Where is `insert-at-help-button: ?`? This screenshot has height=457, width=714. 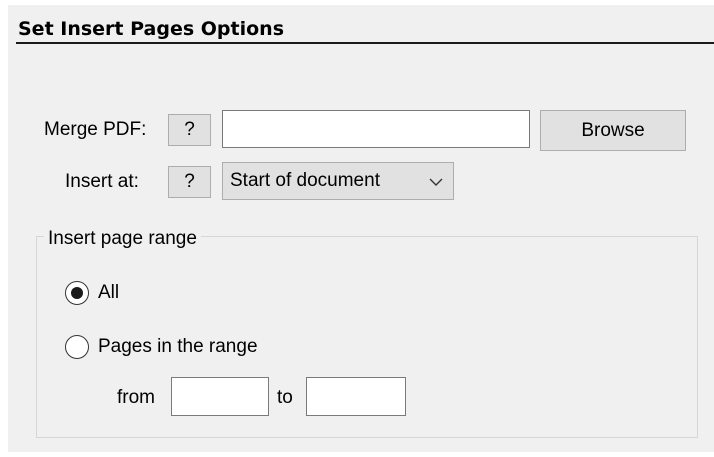 insert-at-help-button: ? is located at coordinates (189, 182).